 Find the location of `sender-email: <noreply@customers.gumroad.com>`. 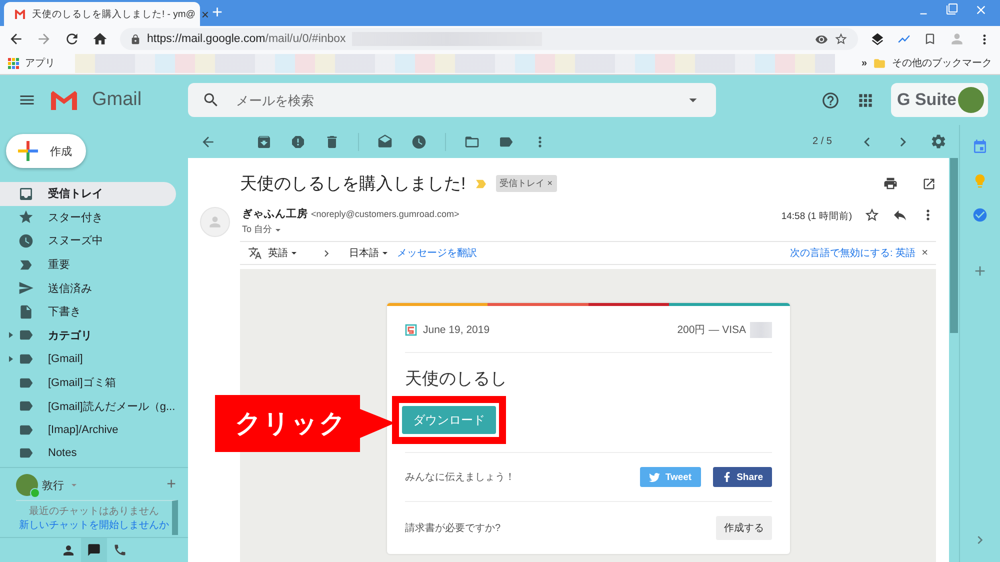

sender-email: <noreply@customers.gumroad.com> is located at coordinates (385, 214).